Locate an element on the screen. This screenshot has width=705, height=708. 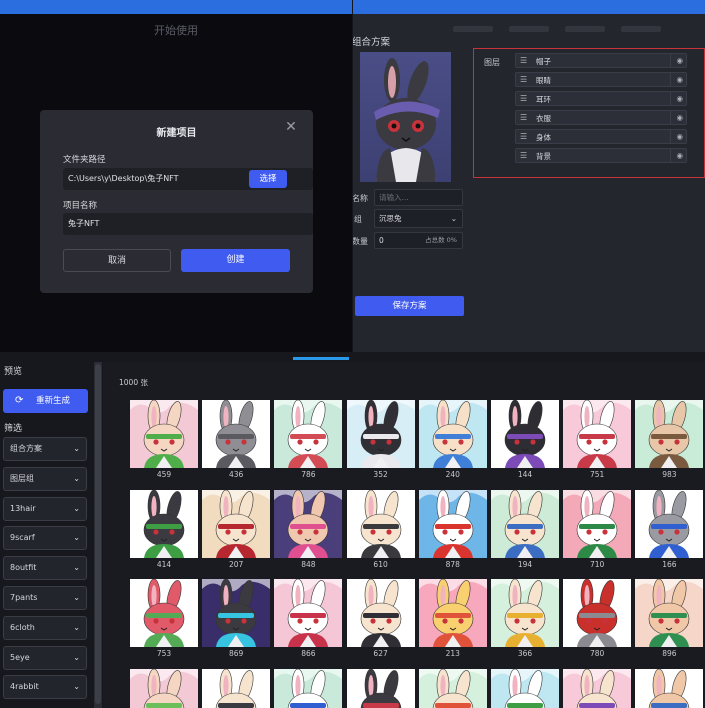
group-select: 沉思兔 ⌄ is located at coordinates (418, 218).